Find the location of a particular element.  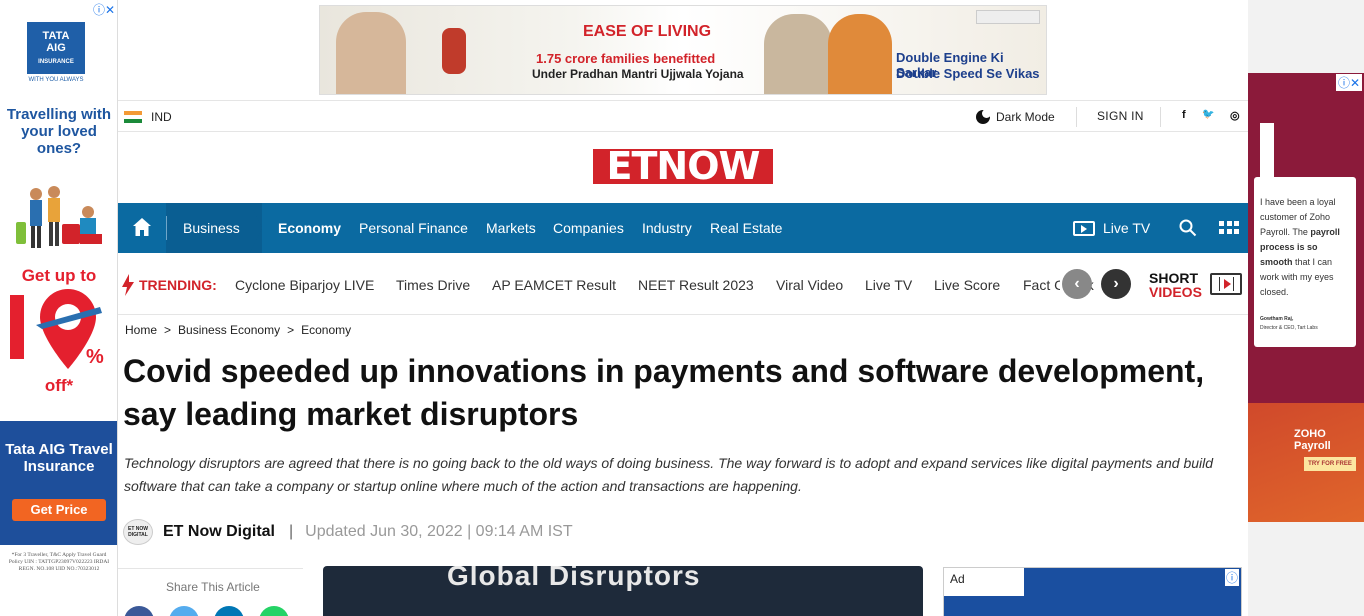

banner-scheme-text: Under Pradhan Mantri Ujjwala Yojana is located at coordinates (638, 74).